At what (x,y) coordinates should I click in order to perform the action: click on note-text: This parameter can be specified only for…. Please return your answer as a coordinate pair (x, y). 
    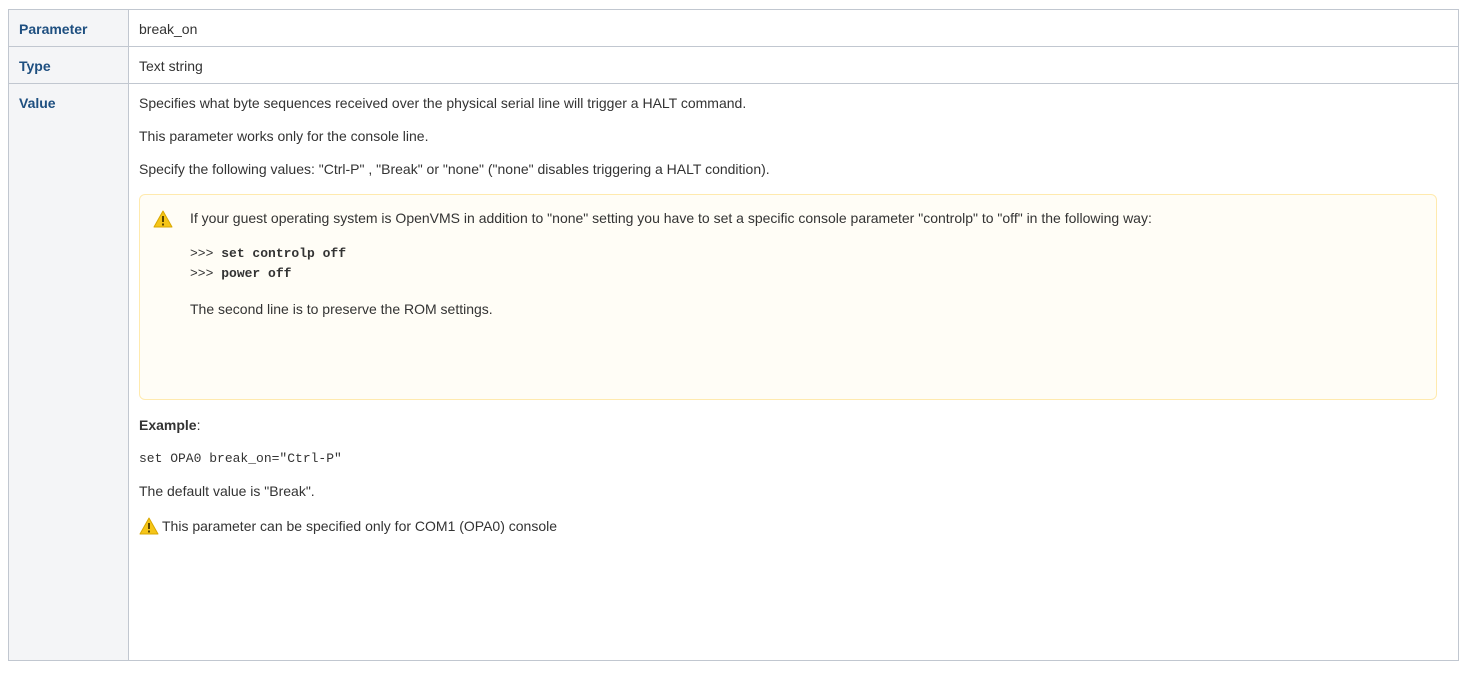
    Looking at the image, I should click on (360, 526).